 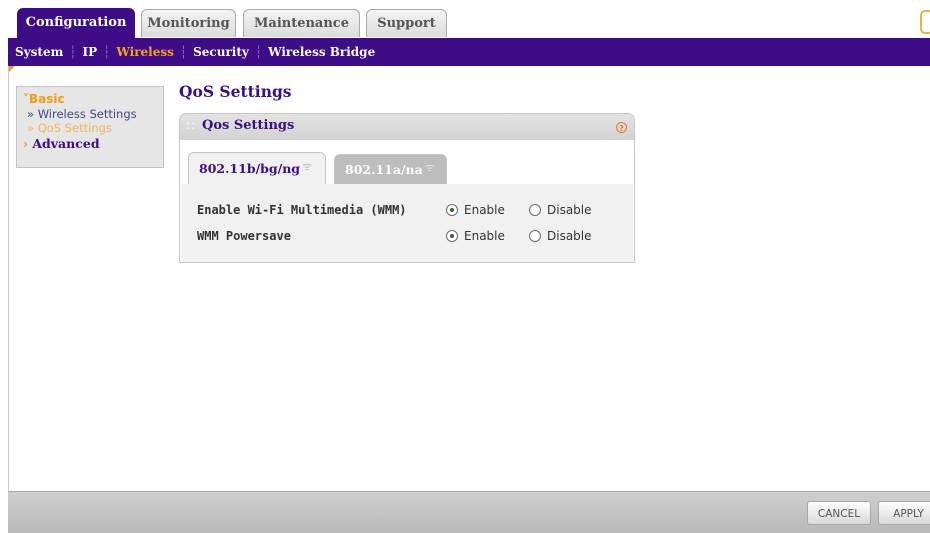 What do you see at coordinates (39, 52) in the screenshot?
I see `subnav-system: System` at bounding box center [39, 52].